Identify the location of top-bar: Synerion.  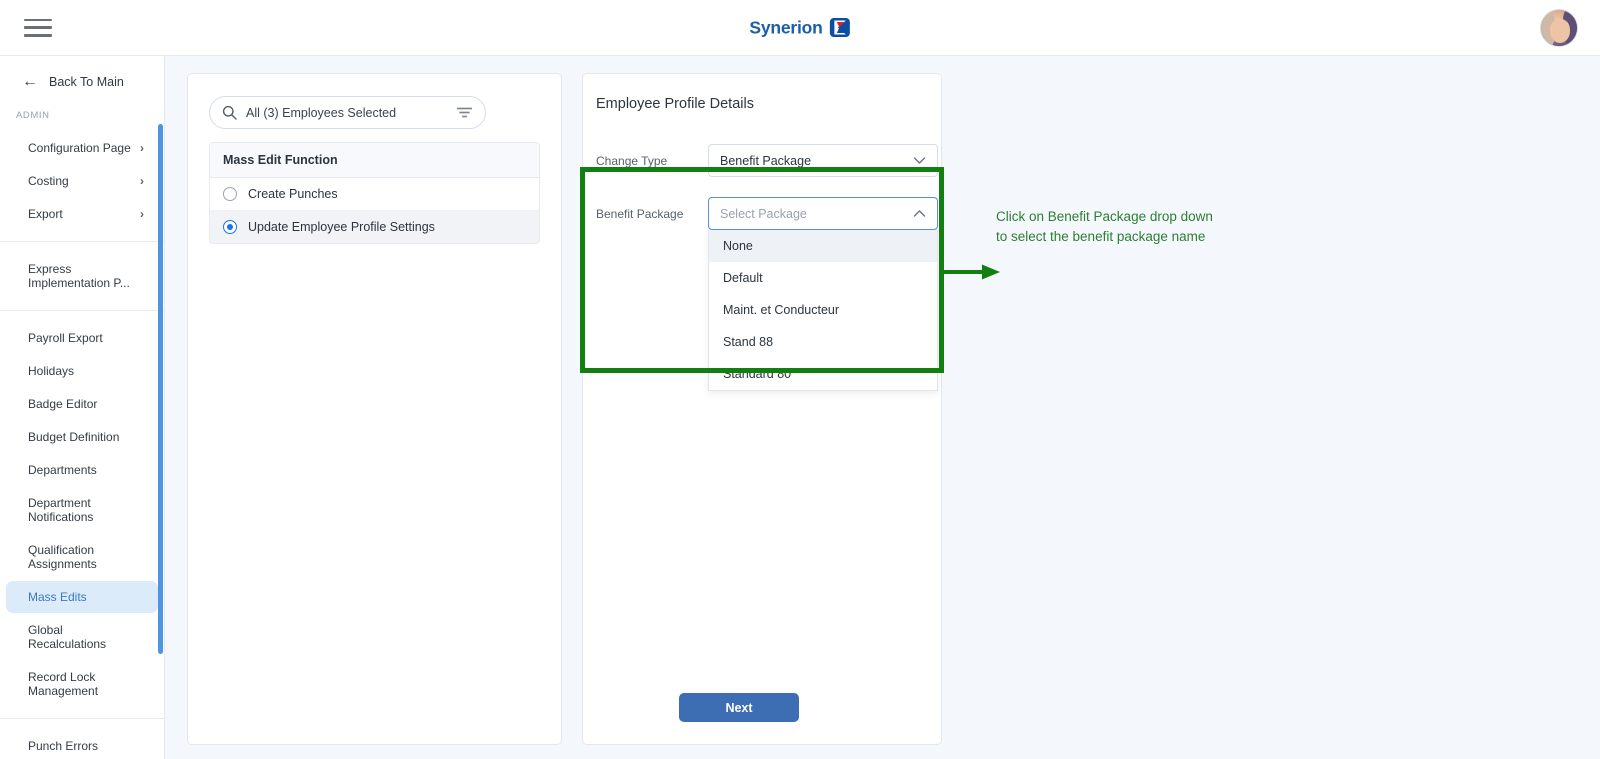
(800, 28).